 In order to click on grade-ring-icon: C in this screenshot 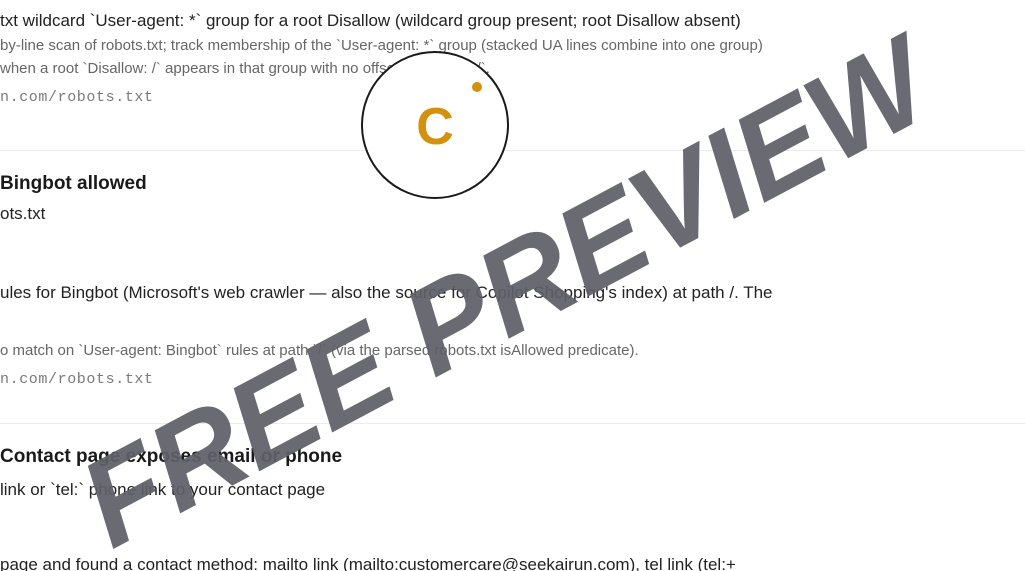, I will do `click(435, 125)`.